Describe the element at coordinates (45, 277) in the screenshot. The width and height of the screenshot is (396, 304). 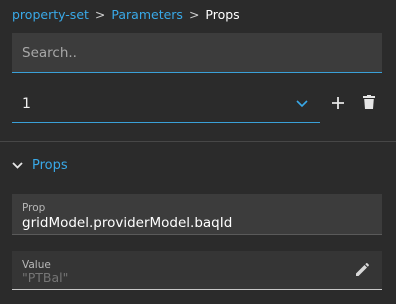
I see `value-field-placeholder: "PTBal"` at that location.